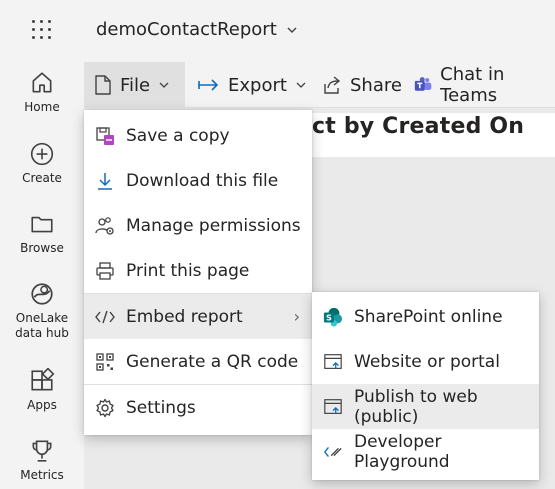  What do you see at coordinates (333, 317) in the screenshot?
I see `sharepoint-icon: S` at bounding box center [333, 317].